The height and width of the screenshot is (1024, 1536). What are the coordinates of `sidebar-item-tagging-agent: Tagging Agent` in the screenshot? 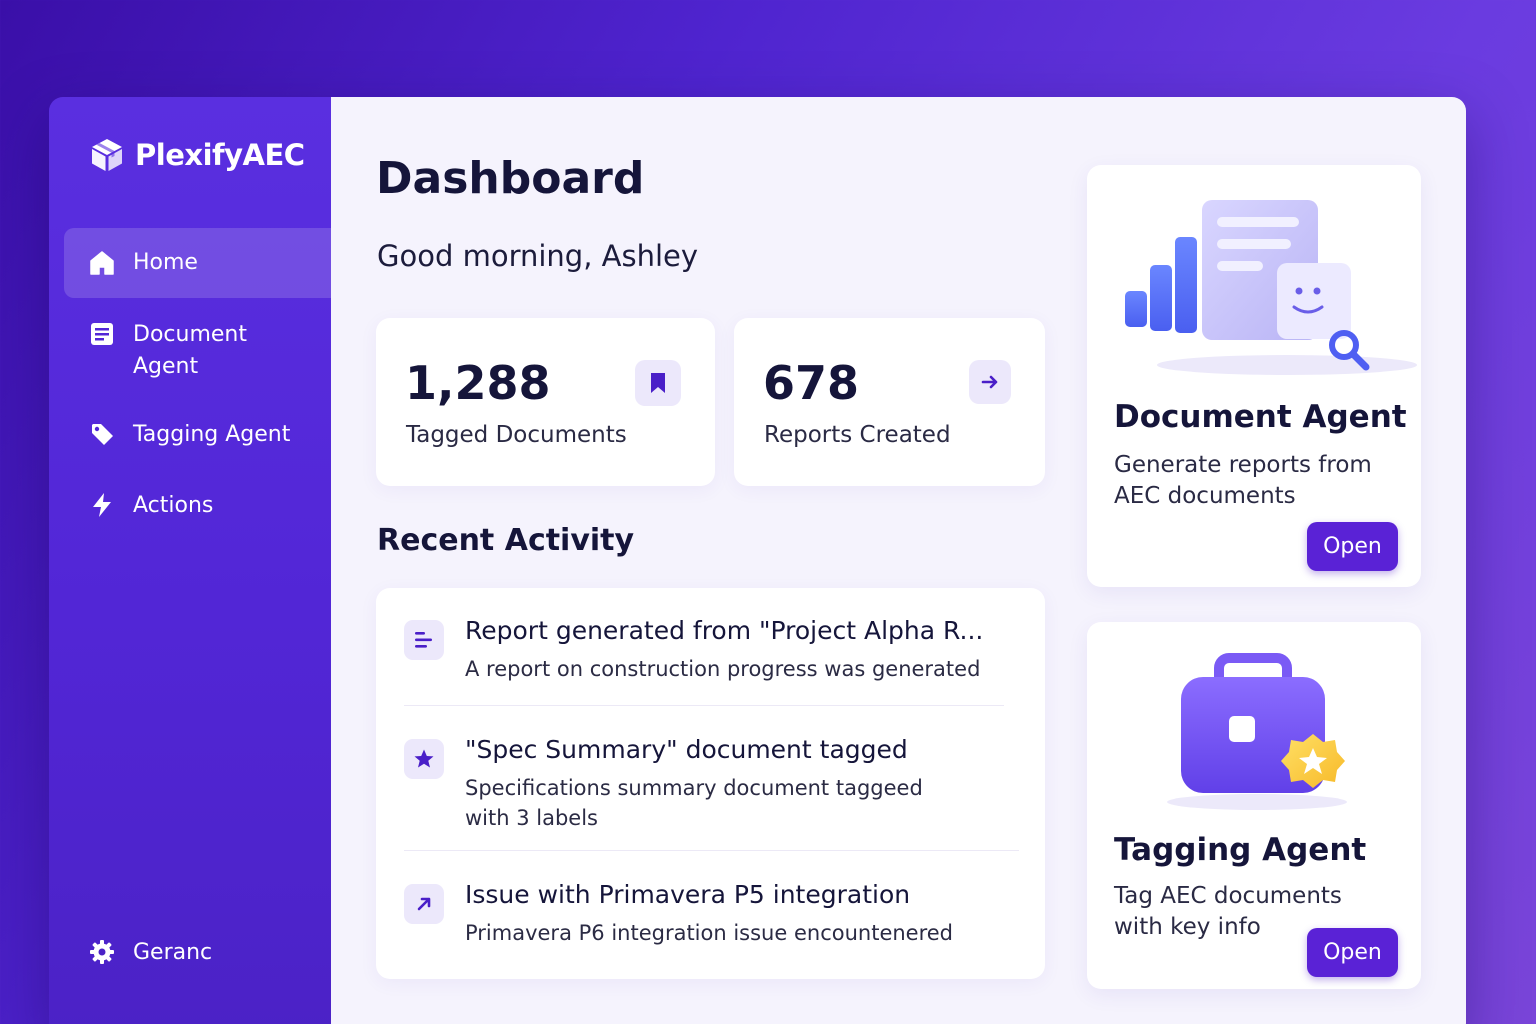 It's located at (197, 435).